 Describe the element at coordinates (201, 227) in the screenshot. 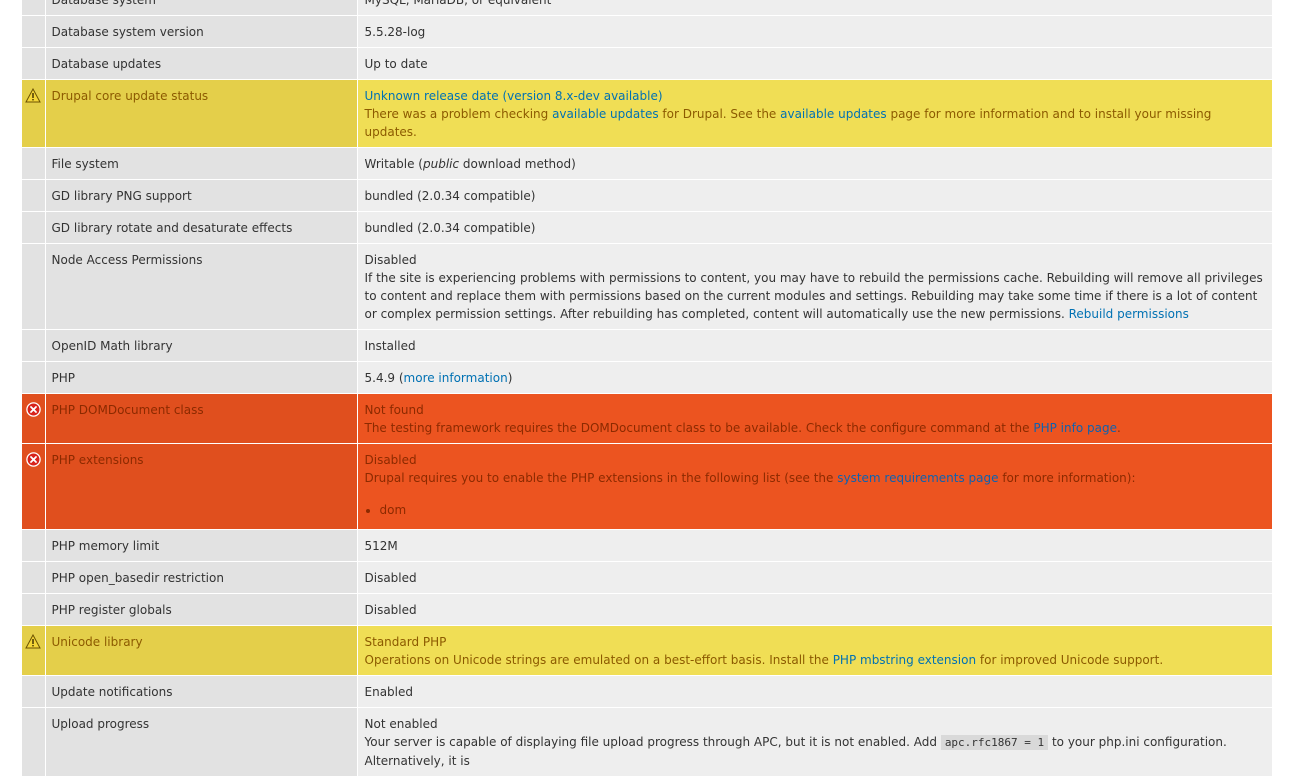

I see `status-title: GD library rotate and desaturate effects` at that location.